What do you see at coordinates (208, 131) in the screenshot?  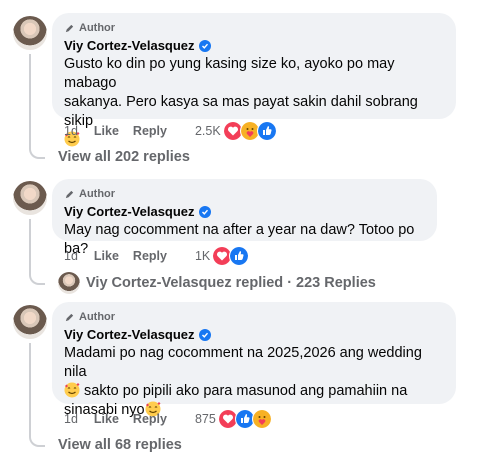 I see `reaction-count: 2.5K` at bounding box center [208, 131].